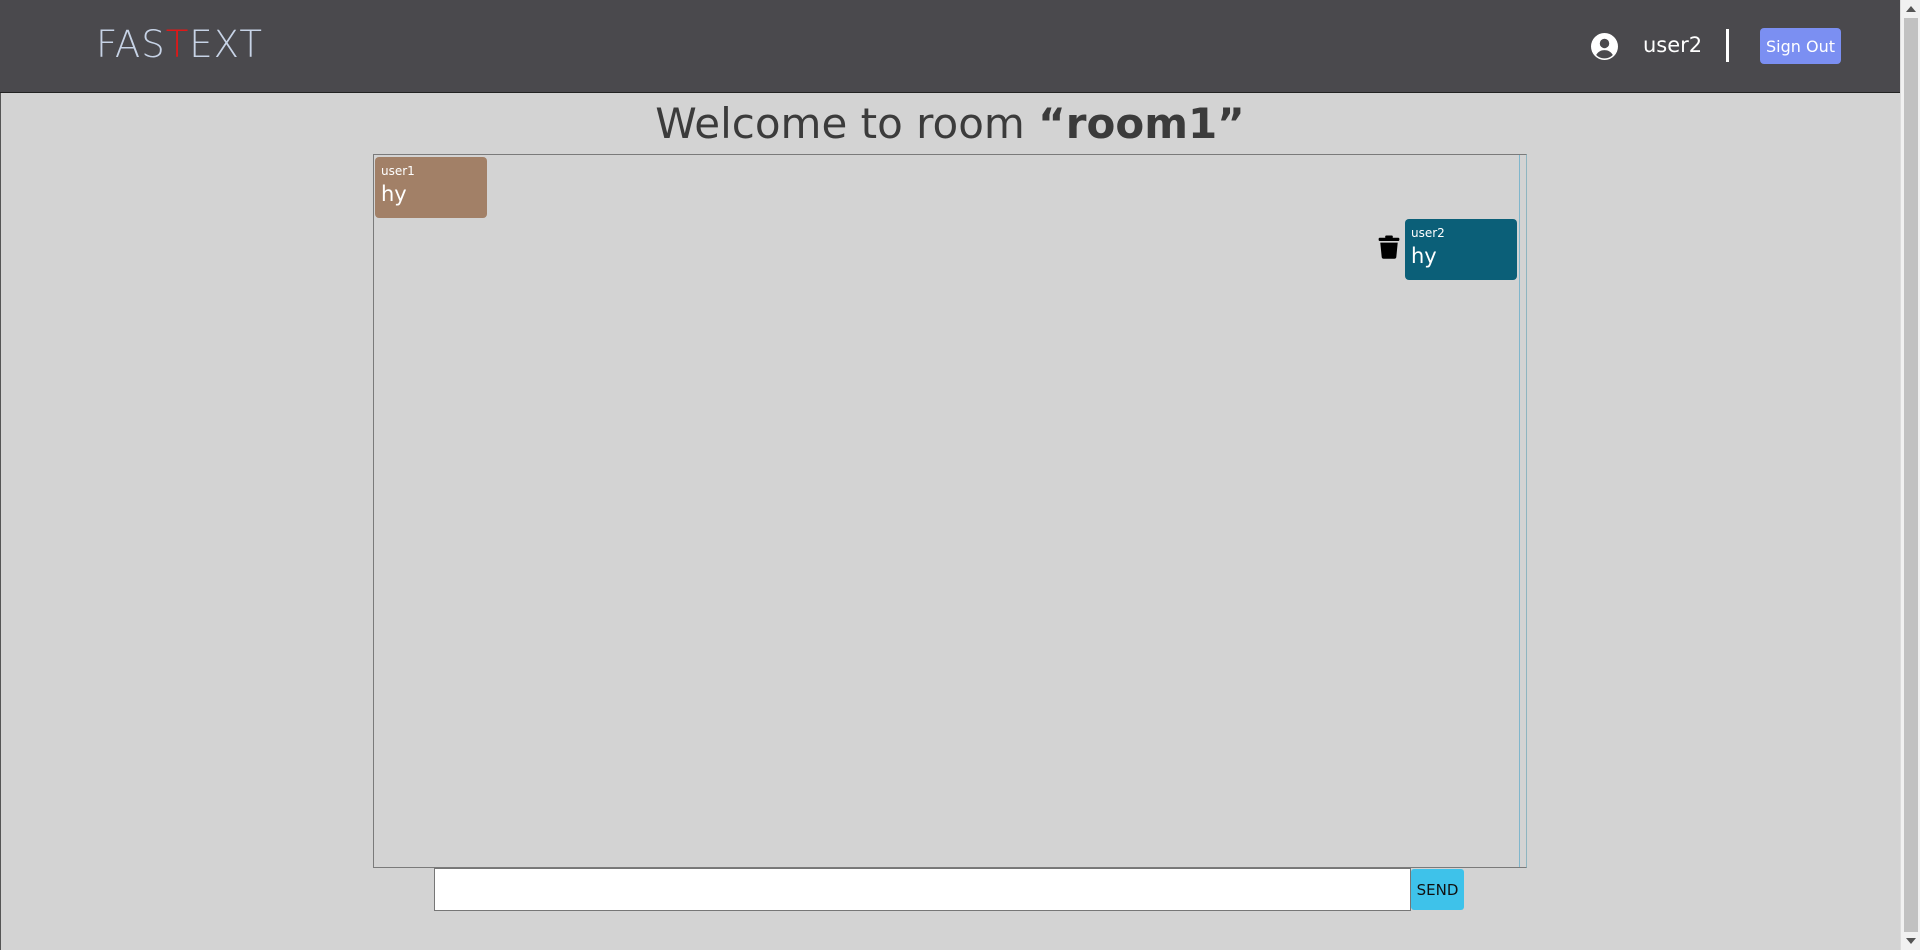 The image size is (1920, 950). What do you see at coordinates (398, 171) in the screenshot?
I see `message-sender: user1` at bounding box center [398, 171].